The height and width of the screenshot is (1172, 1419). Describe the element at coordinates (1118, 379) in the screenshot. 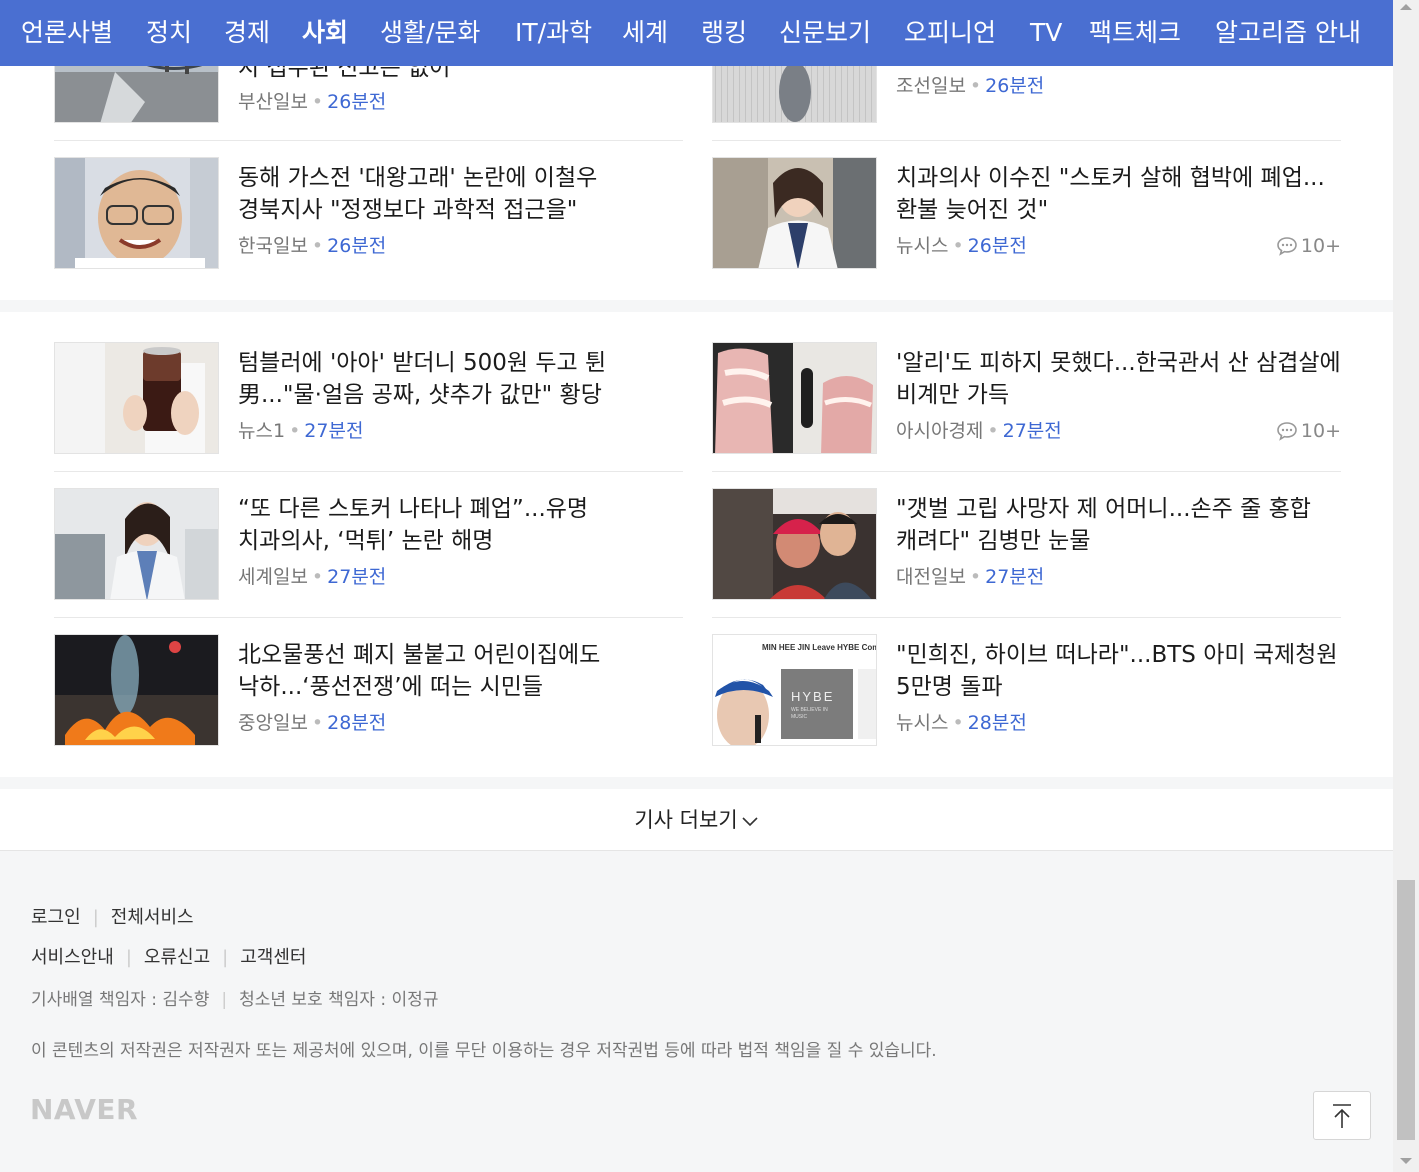

I see `article-headline: '알리'도 피하지 못했다...한국관서 산 삼겹살에 비계만 가득` at that location.